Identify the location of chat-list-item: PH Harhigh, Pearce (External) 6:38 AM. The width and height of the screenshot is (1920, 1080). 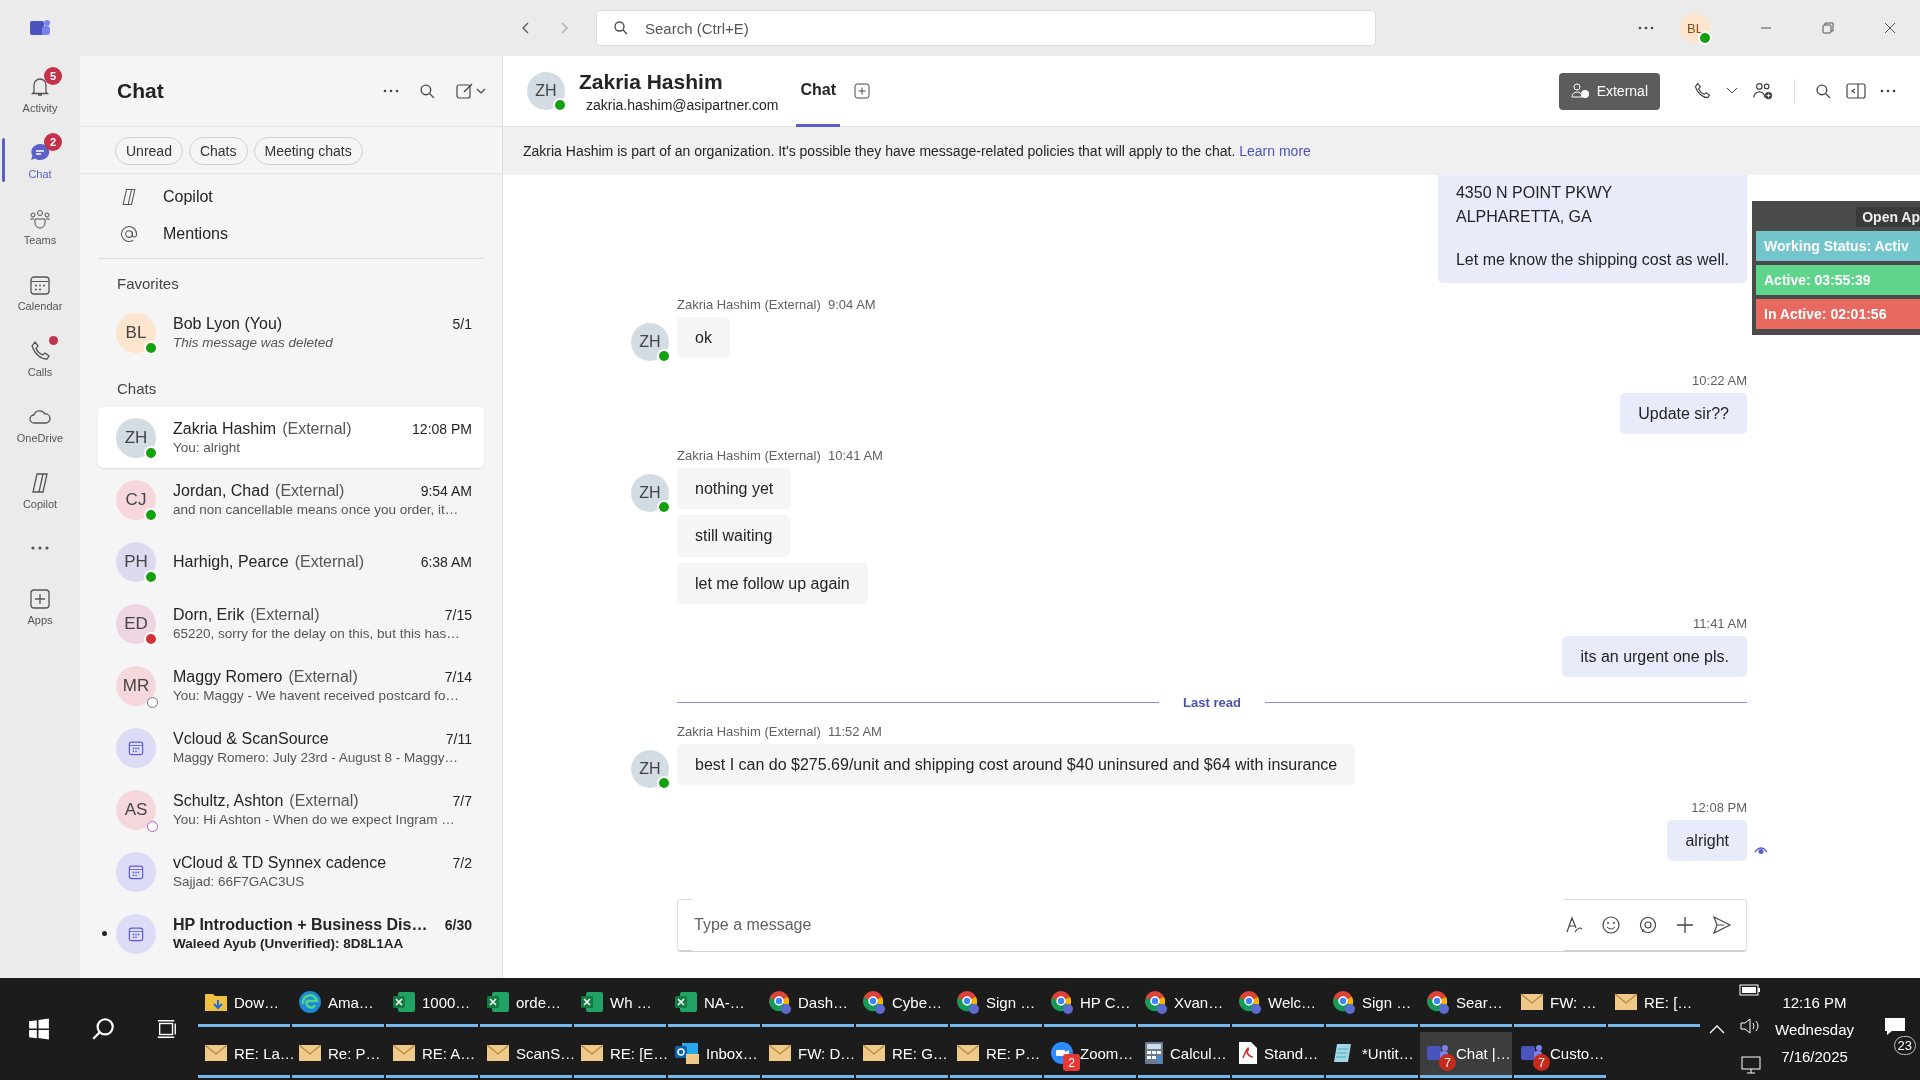
(291, 561).